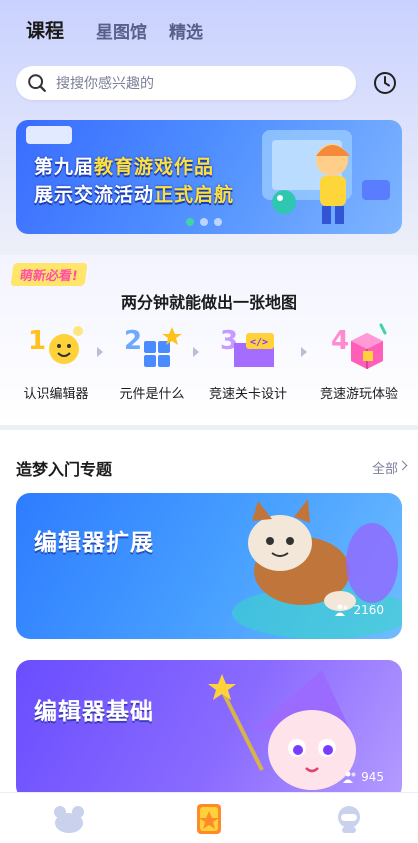 Image resolution: width=418 pixels, height=843 pixels. What do you see at coordinates (94, 712) in the screenshot?
I see `card-title: 编辑器基础` at bounding box center [94, 712].